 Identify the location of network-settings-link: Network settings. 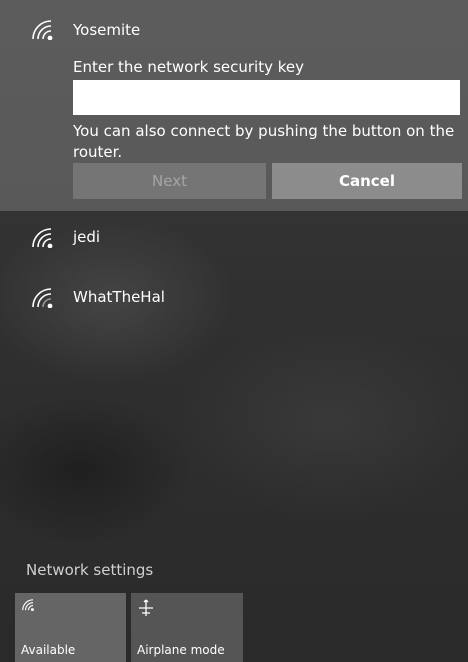
(89, 570).